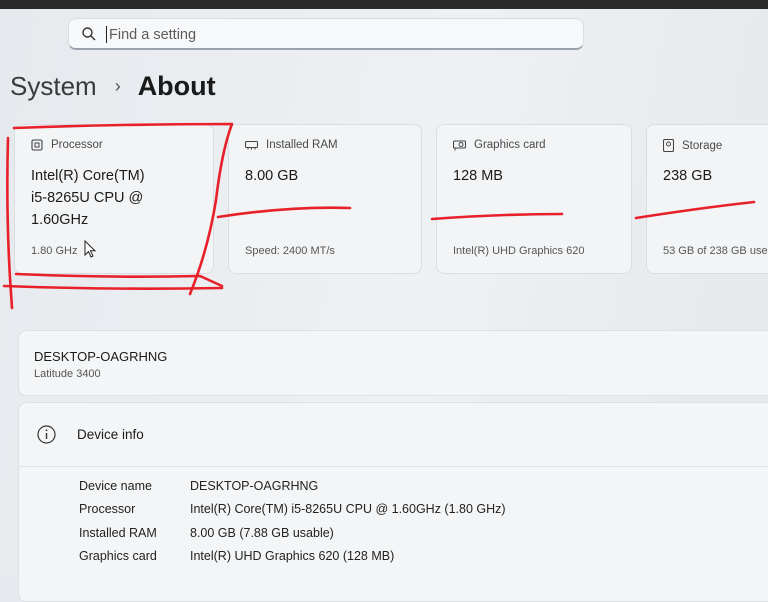 Image resolution: width=768 pixels, height=602 pixels. I want to click on screen-top-edge, so click(384, 4).